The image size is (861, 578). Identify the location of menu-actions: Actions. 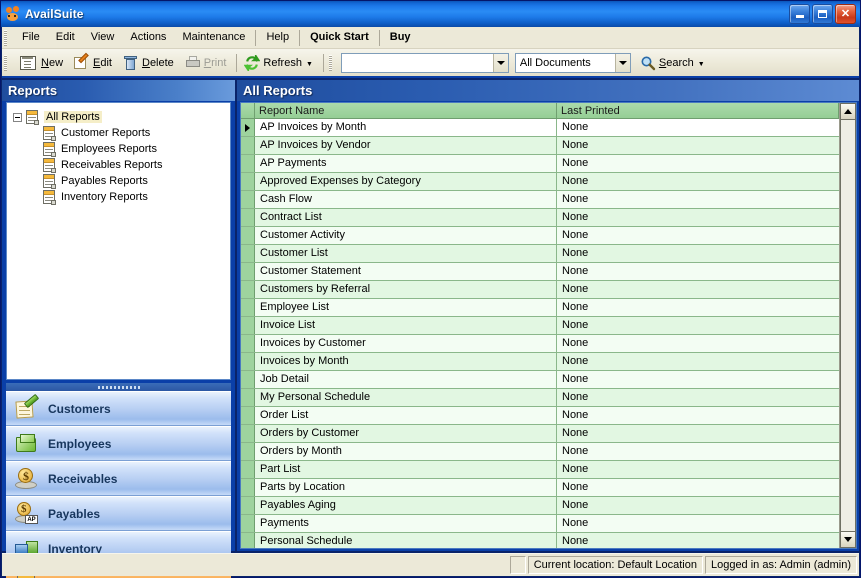
(148, 37).